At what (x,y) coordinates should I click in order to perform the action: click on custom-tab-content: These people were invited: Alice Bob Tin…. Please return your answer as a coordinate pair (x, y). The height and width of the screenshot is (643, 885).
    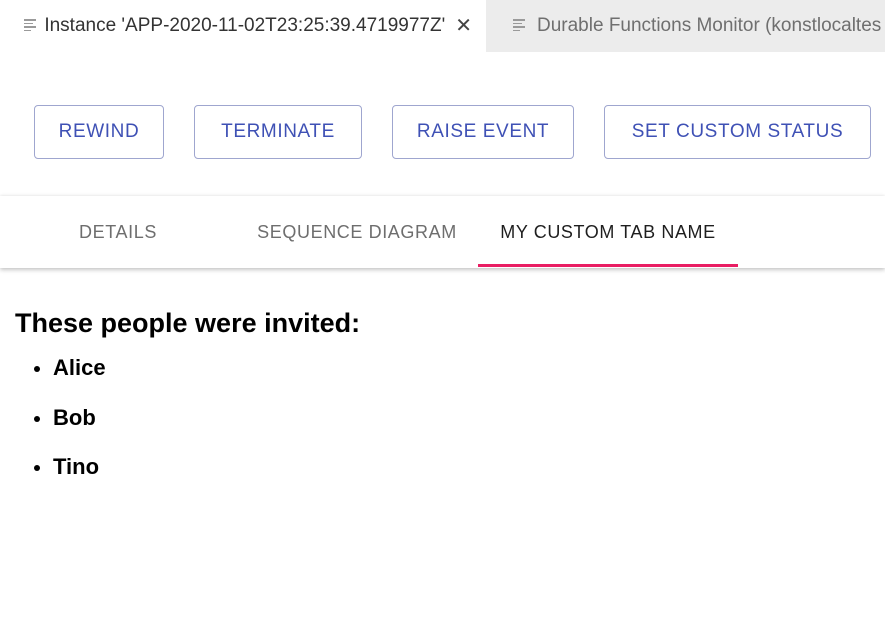
    Looking at the image, I should click on (187, 402).